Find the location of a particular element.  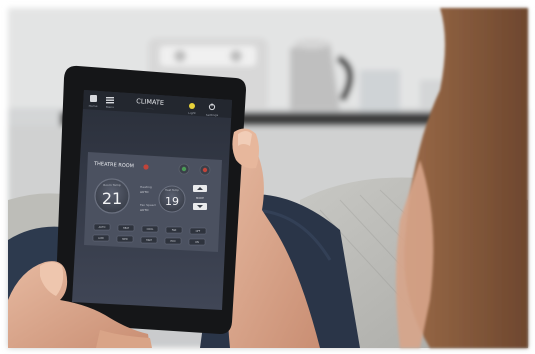

bulb-icon is located at coordinates (192, 106).